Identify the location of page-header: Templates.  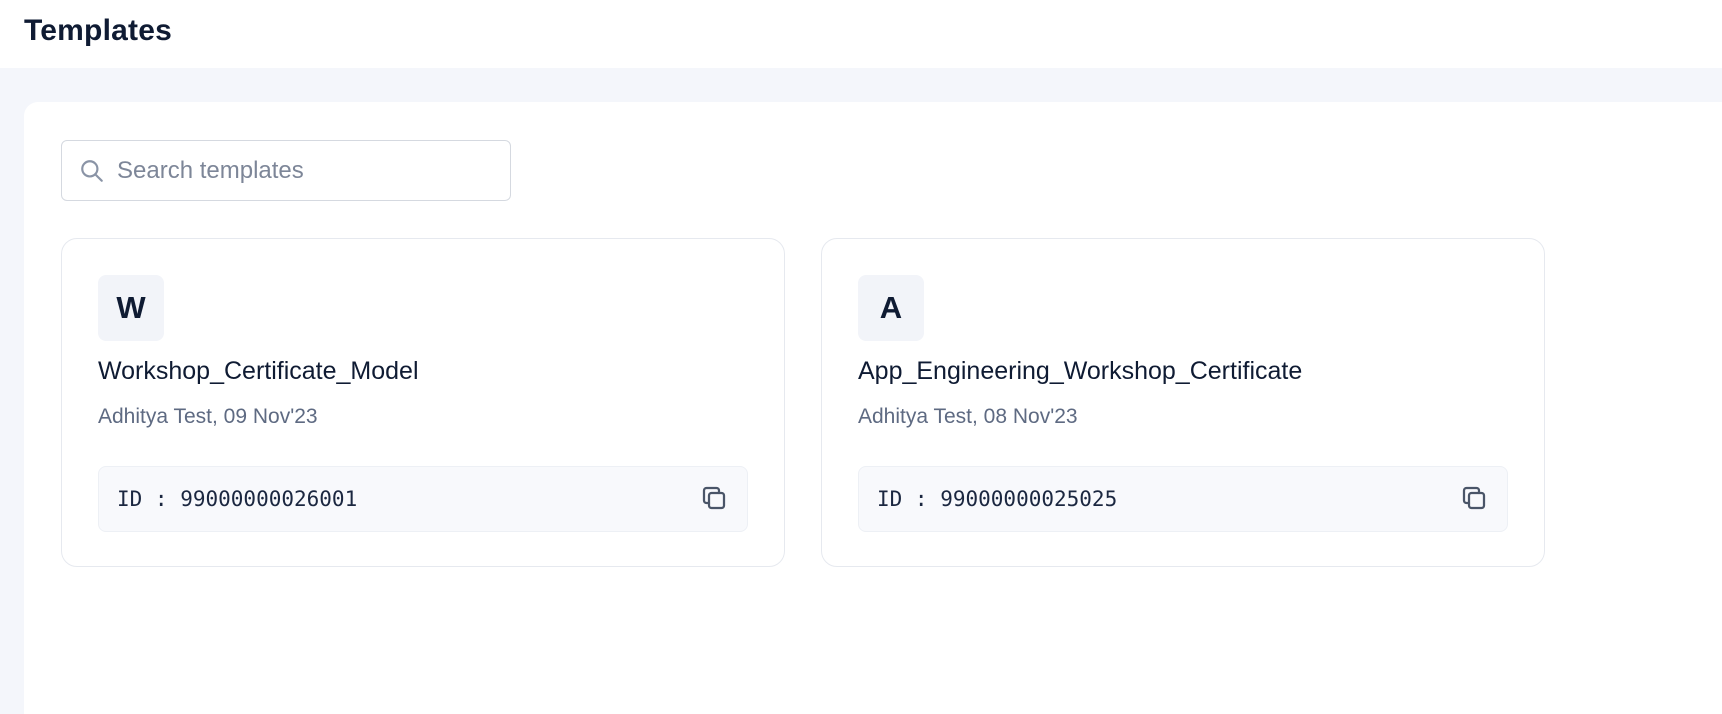
(861, 34).